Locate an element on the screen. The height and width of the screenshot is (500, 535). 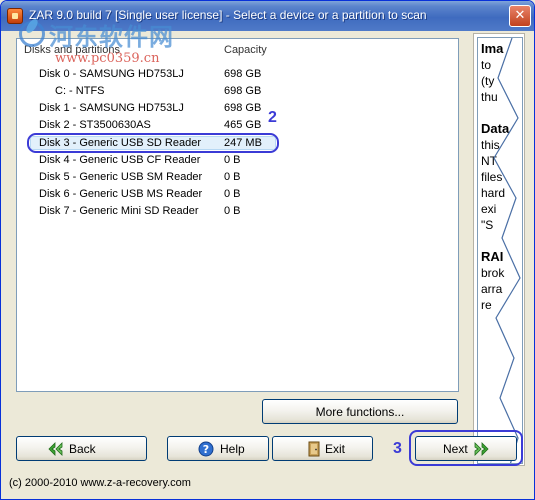
disk-name: Disk 7 - Generic Mini SD Reader is located at coordinates (119, 211).